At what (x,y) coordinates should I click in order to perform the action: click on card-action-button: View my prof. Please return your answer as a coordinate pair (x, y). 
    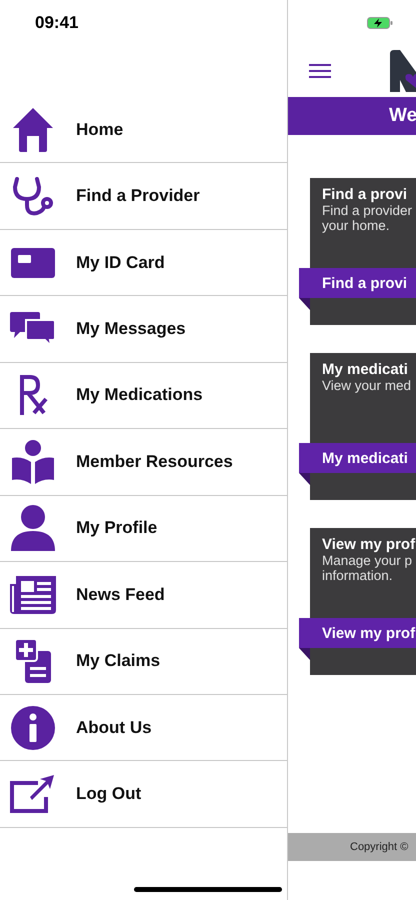
    Looking at the image, I should click on (357, 633).